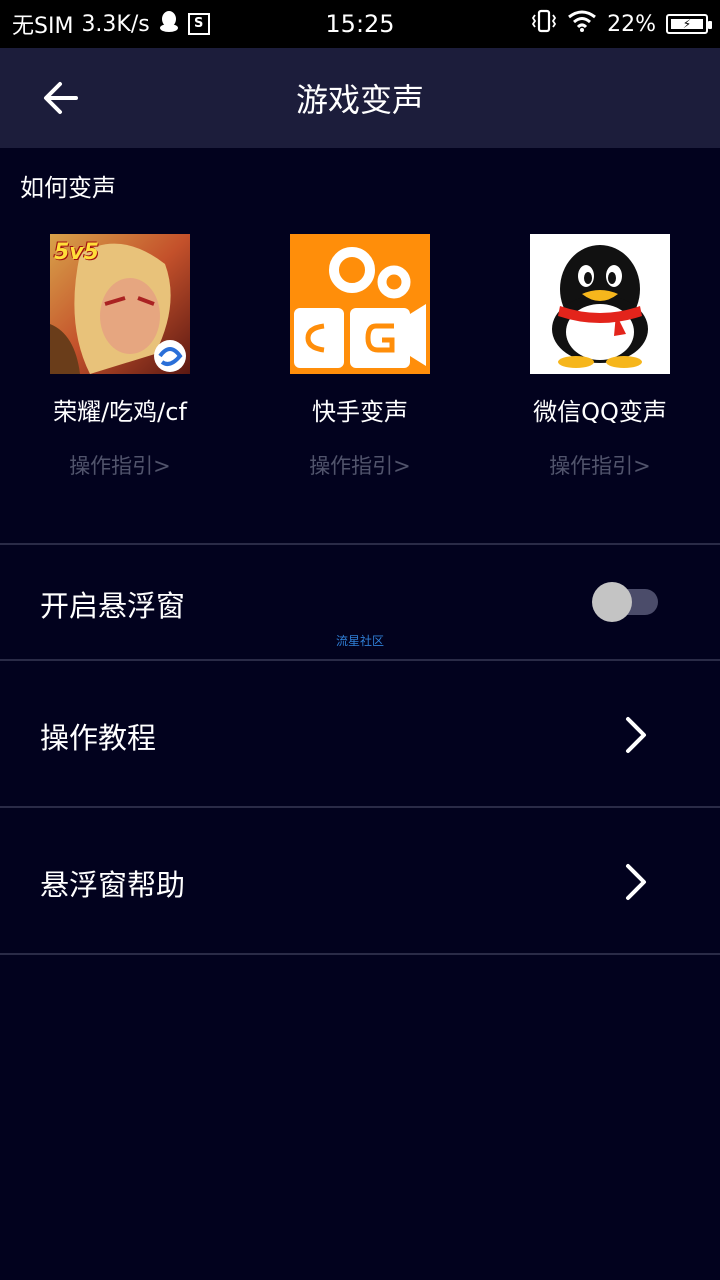  I want to click on app-header: 游戏变声, so click(360, 98).